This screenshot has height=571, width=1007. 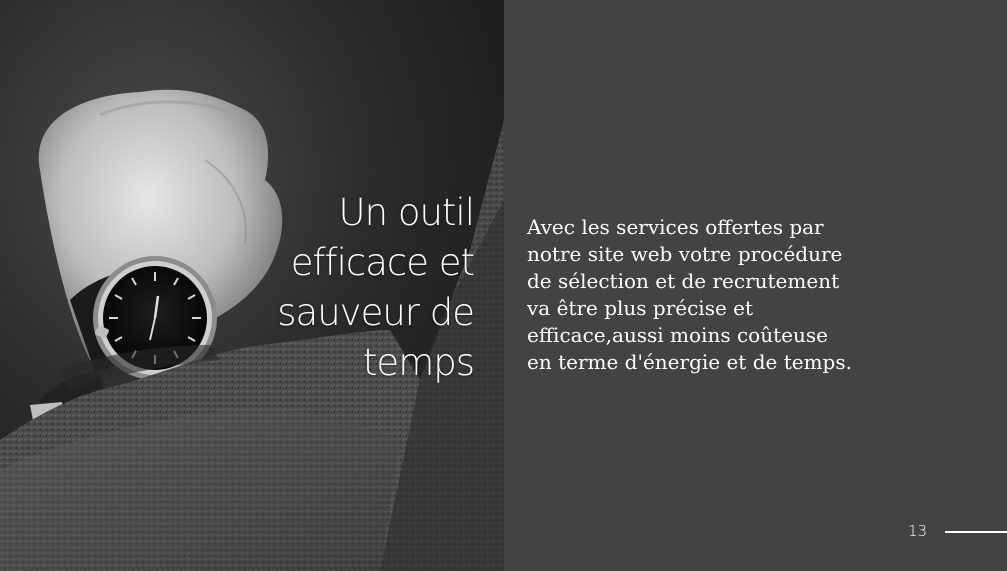 What do you see at coordinates (376, 287) in the screenshot?
I see `slide-title: Un outil efficace et sauveur de temps` at bounding box center [376, 287].